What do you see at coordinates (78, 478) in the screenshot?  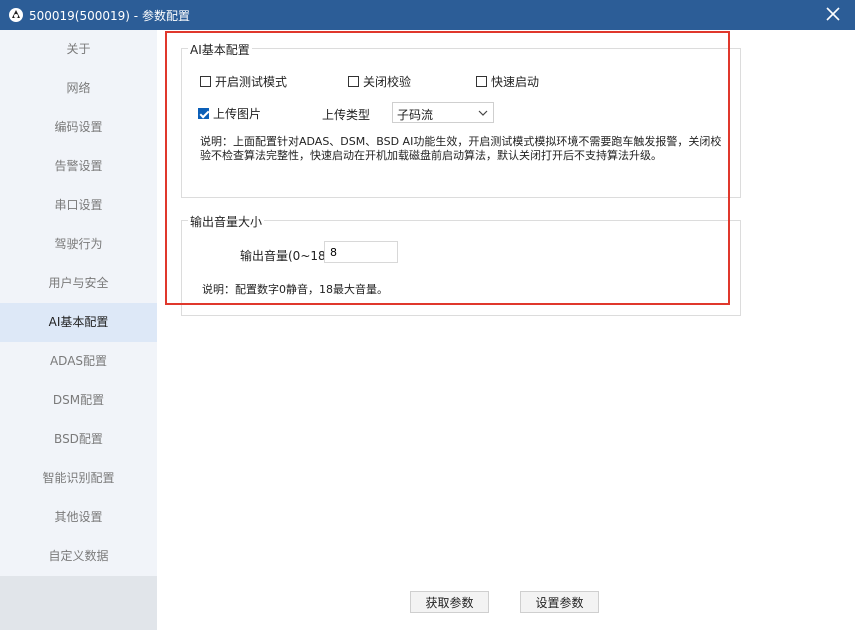 I see `sidebar-item-smart-recognition: 智能识别配置` at bounding box center [78, 478].